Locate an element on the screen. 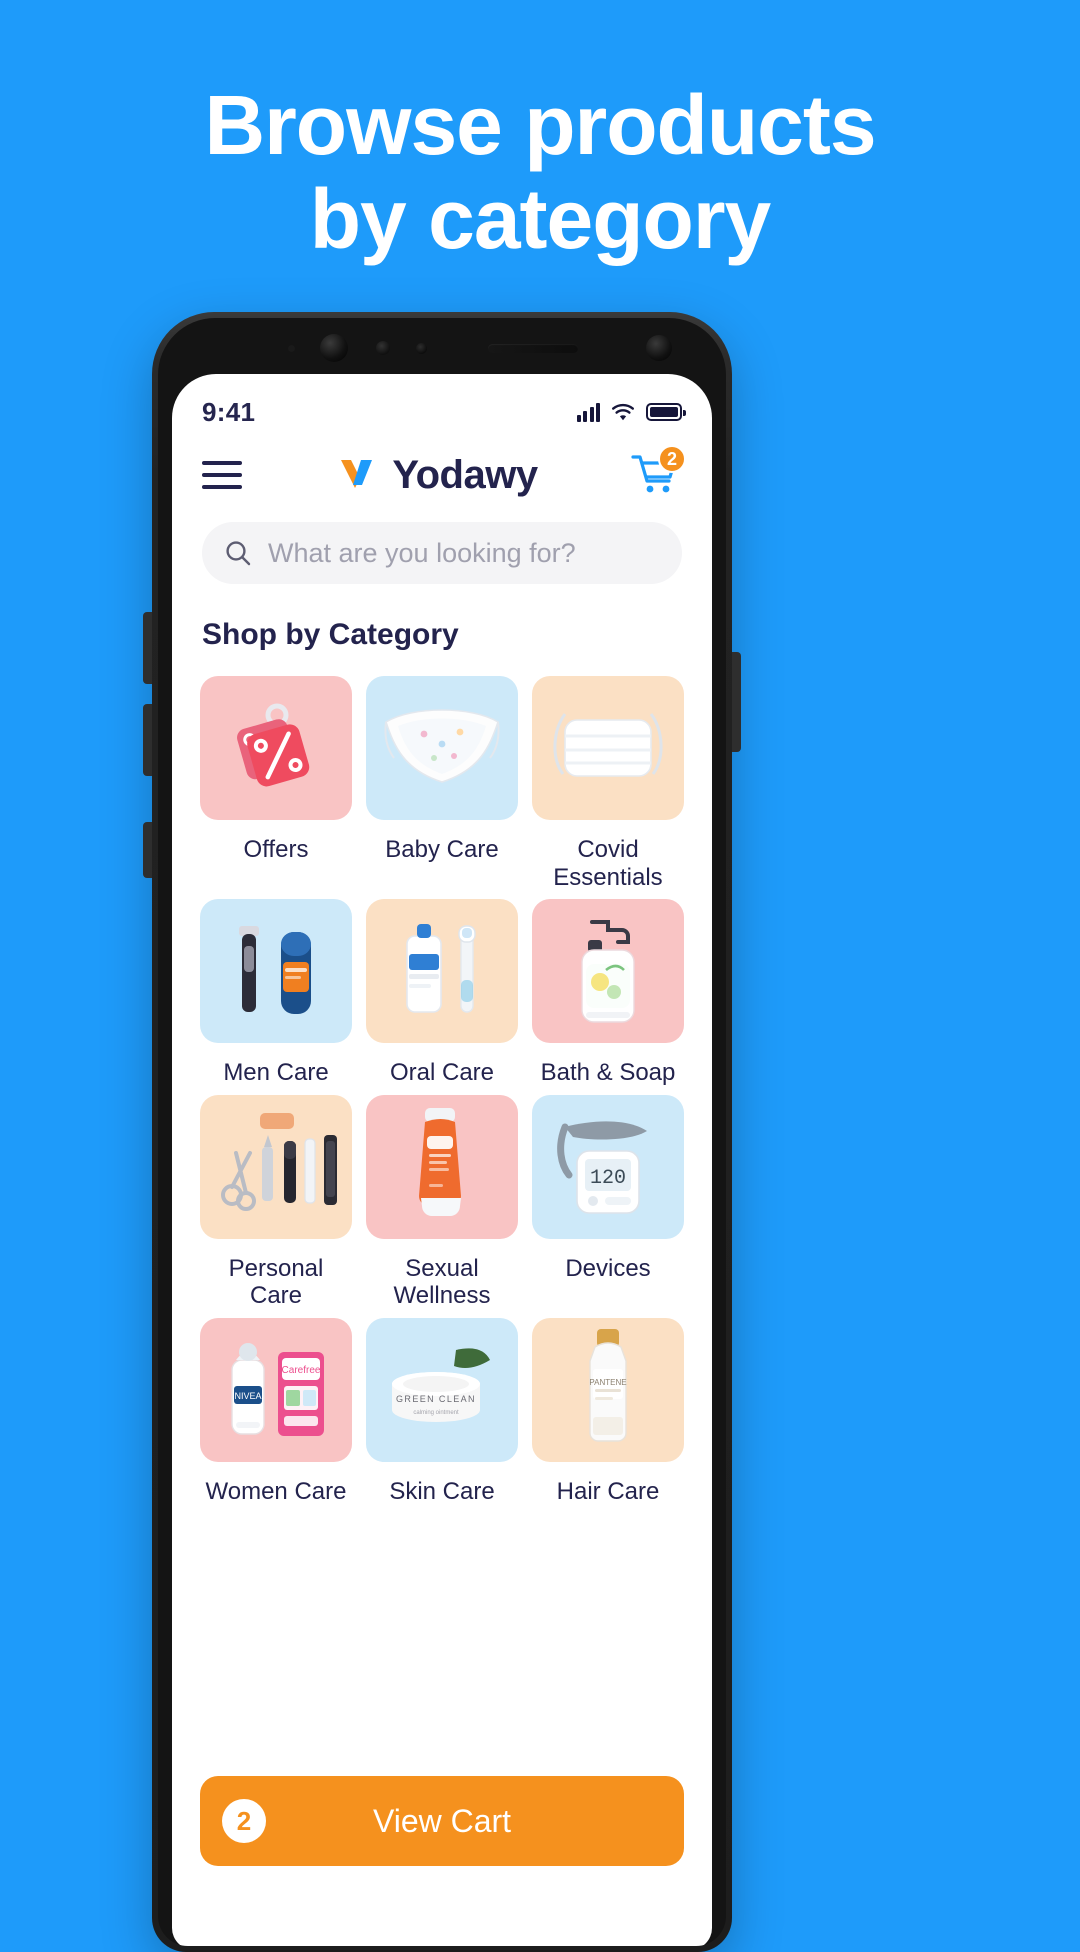 The height and width of the screenshot is (1952, 1080). category-item-sexual-wellness: Sexual Wellness is located at coordinates (442, 1202).